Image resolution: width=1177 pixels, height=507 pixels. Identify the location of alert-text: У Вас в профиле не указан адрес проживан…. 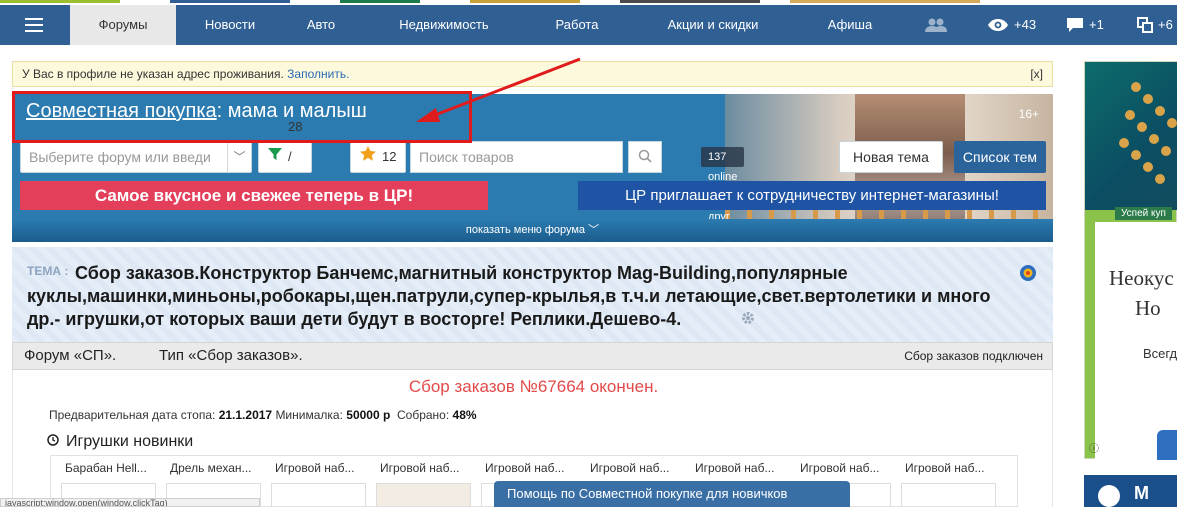
(153, 74).